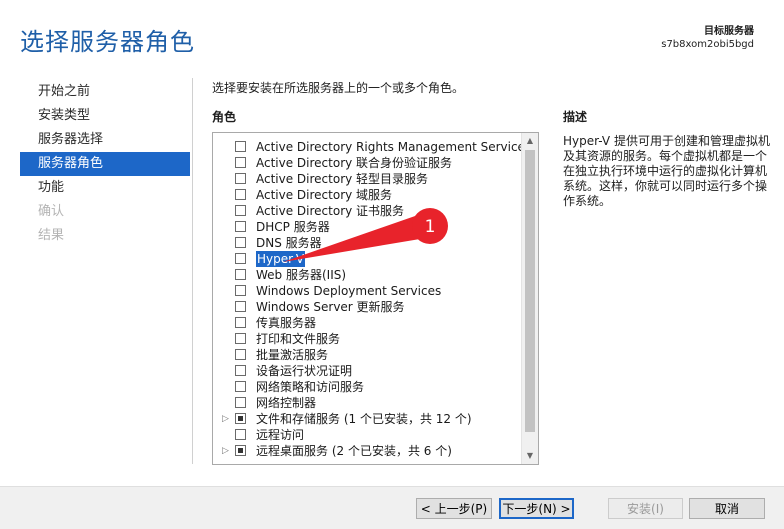 This screenshot has height=529, width=784. Describe the element at coordinates (105, 188) in the screenshot. I see `nav-item-features: 功能` at that location.